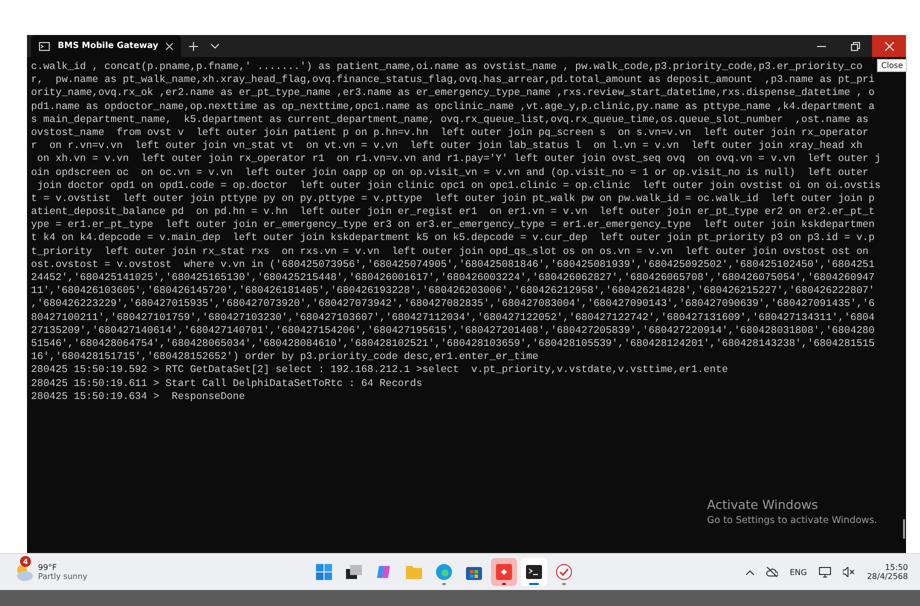 The image size is (920, 606). Describe the element at coordinates (453, 225) in the screenshot. I see `console-line: ype = er1.er_pt_type left outer join er_emergency_type er3 on er3.er_emergency_type = er1.er_emergency_type left outer join kskdepartmen` at that location.